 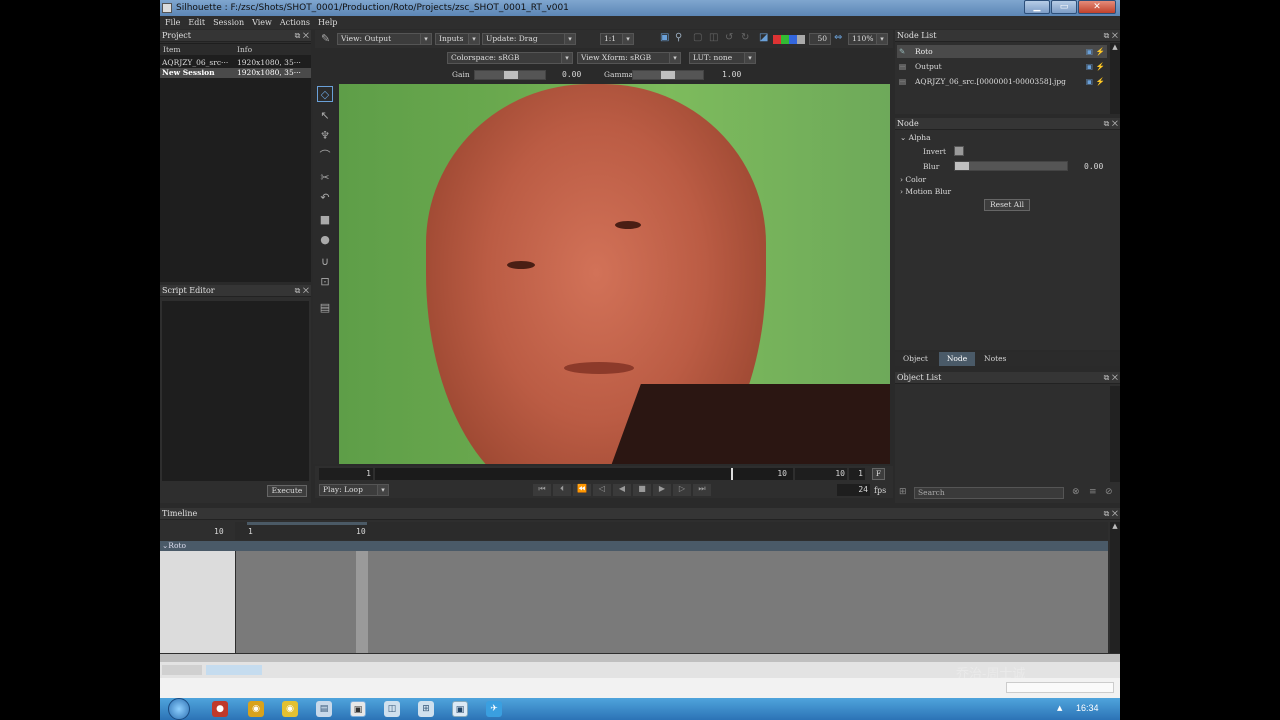 What do you see at coordinates (761, 474) in the screenshot?
I see `current-frame-field: 10` at bounding box center [761, 474].